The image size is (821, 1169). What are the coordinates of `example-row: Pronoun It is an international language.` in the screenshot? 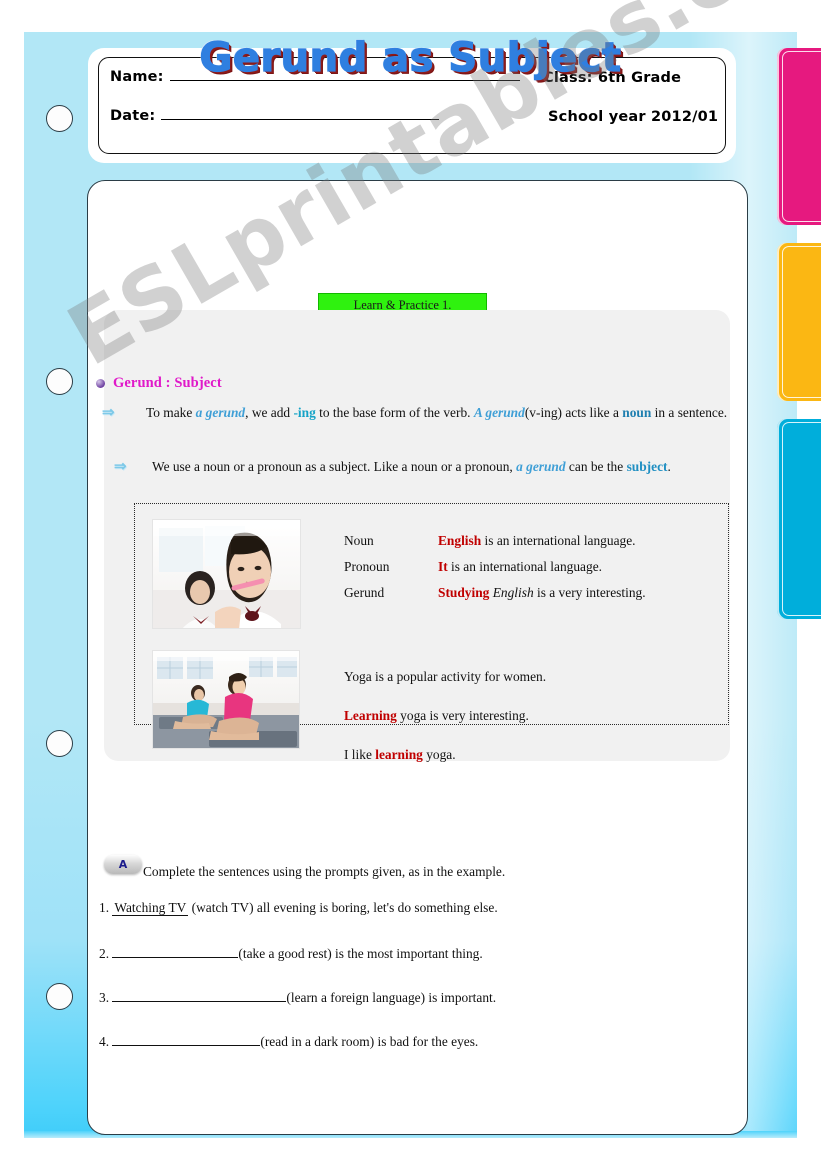 It's located at (495, 567).